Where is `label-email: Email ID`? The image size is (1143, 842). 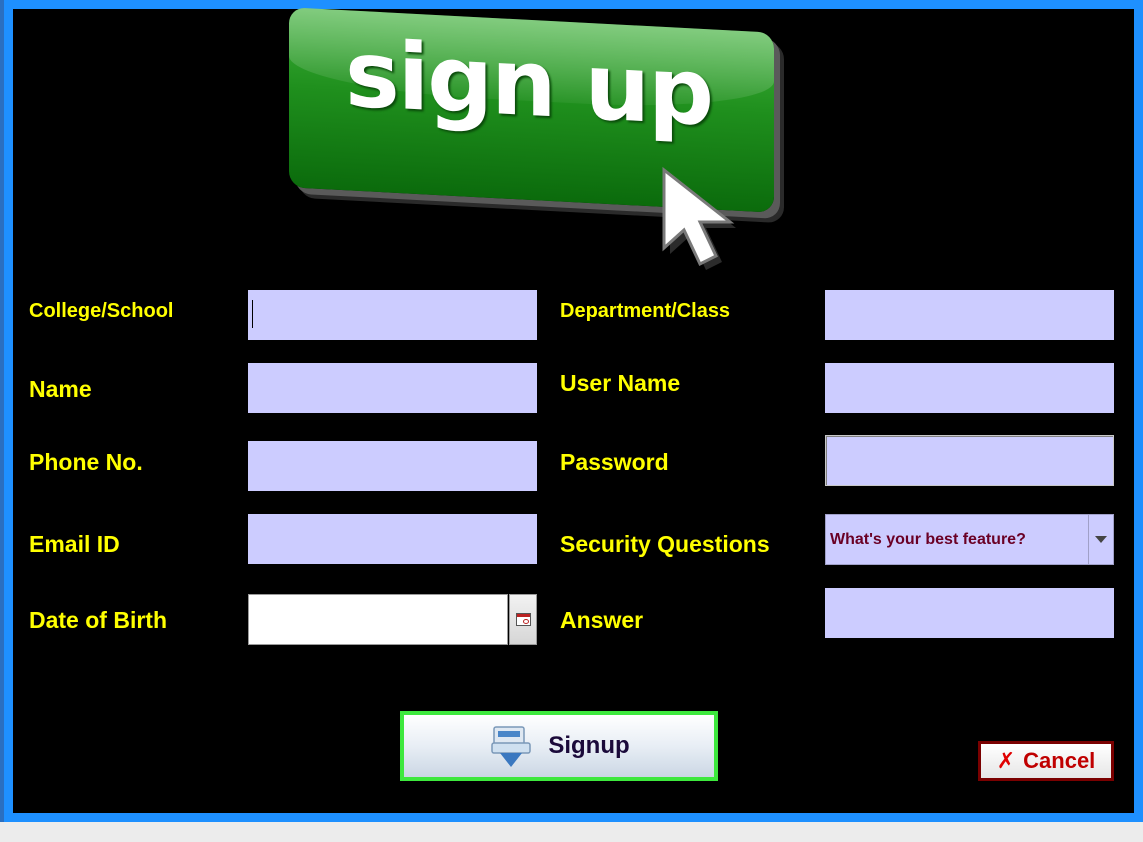
label-email: Email ID is located at coordinates (74, 544).